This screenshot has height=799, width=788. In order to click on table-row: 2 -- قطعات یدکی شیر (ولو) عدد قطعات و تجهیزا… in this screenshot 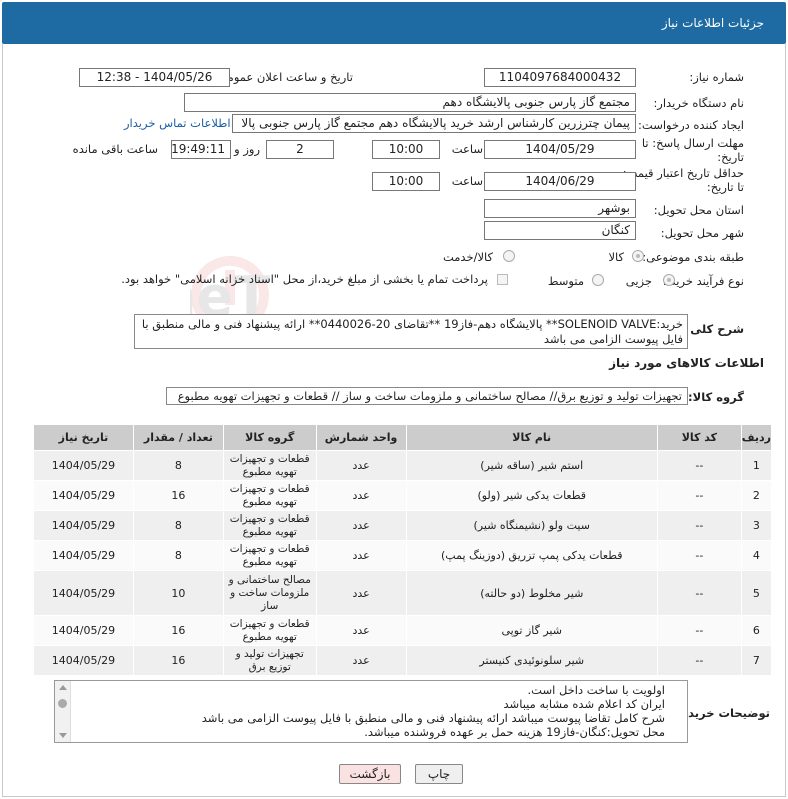, I will do `click(403, 495)`.